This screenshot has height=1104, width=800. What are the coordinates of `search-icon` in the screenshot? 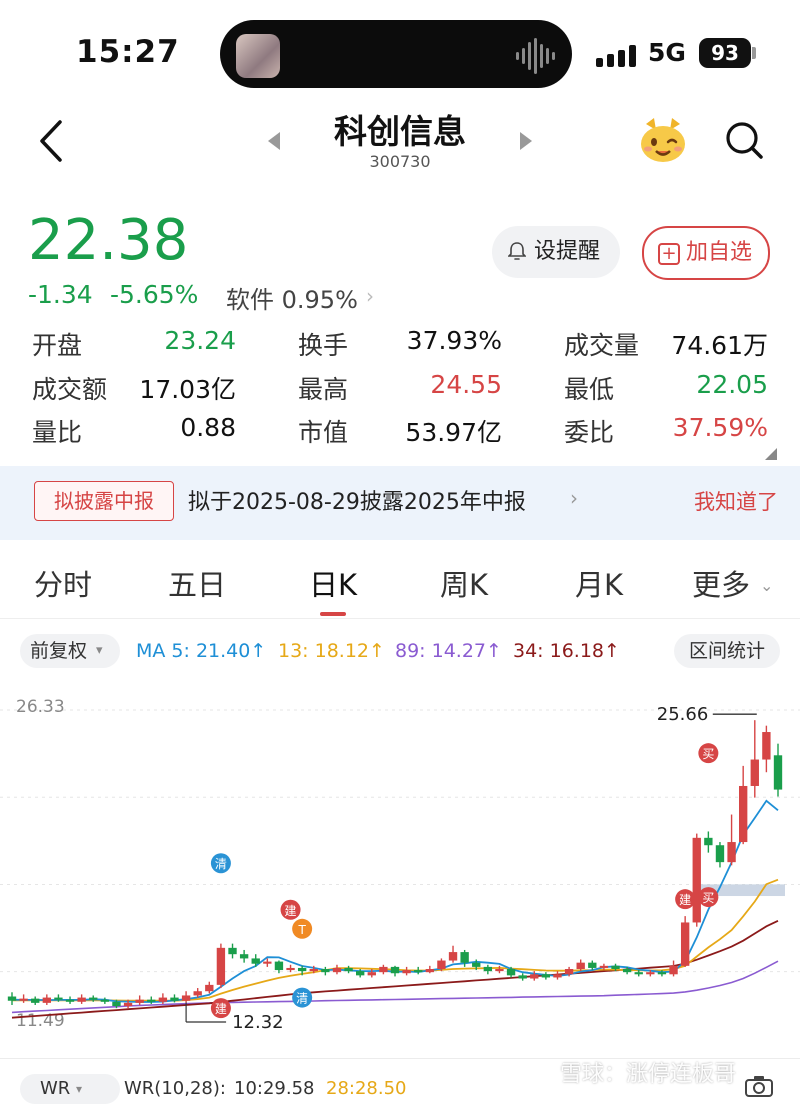 It's located at (744, 140).